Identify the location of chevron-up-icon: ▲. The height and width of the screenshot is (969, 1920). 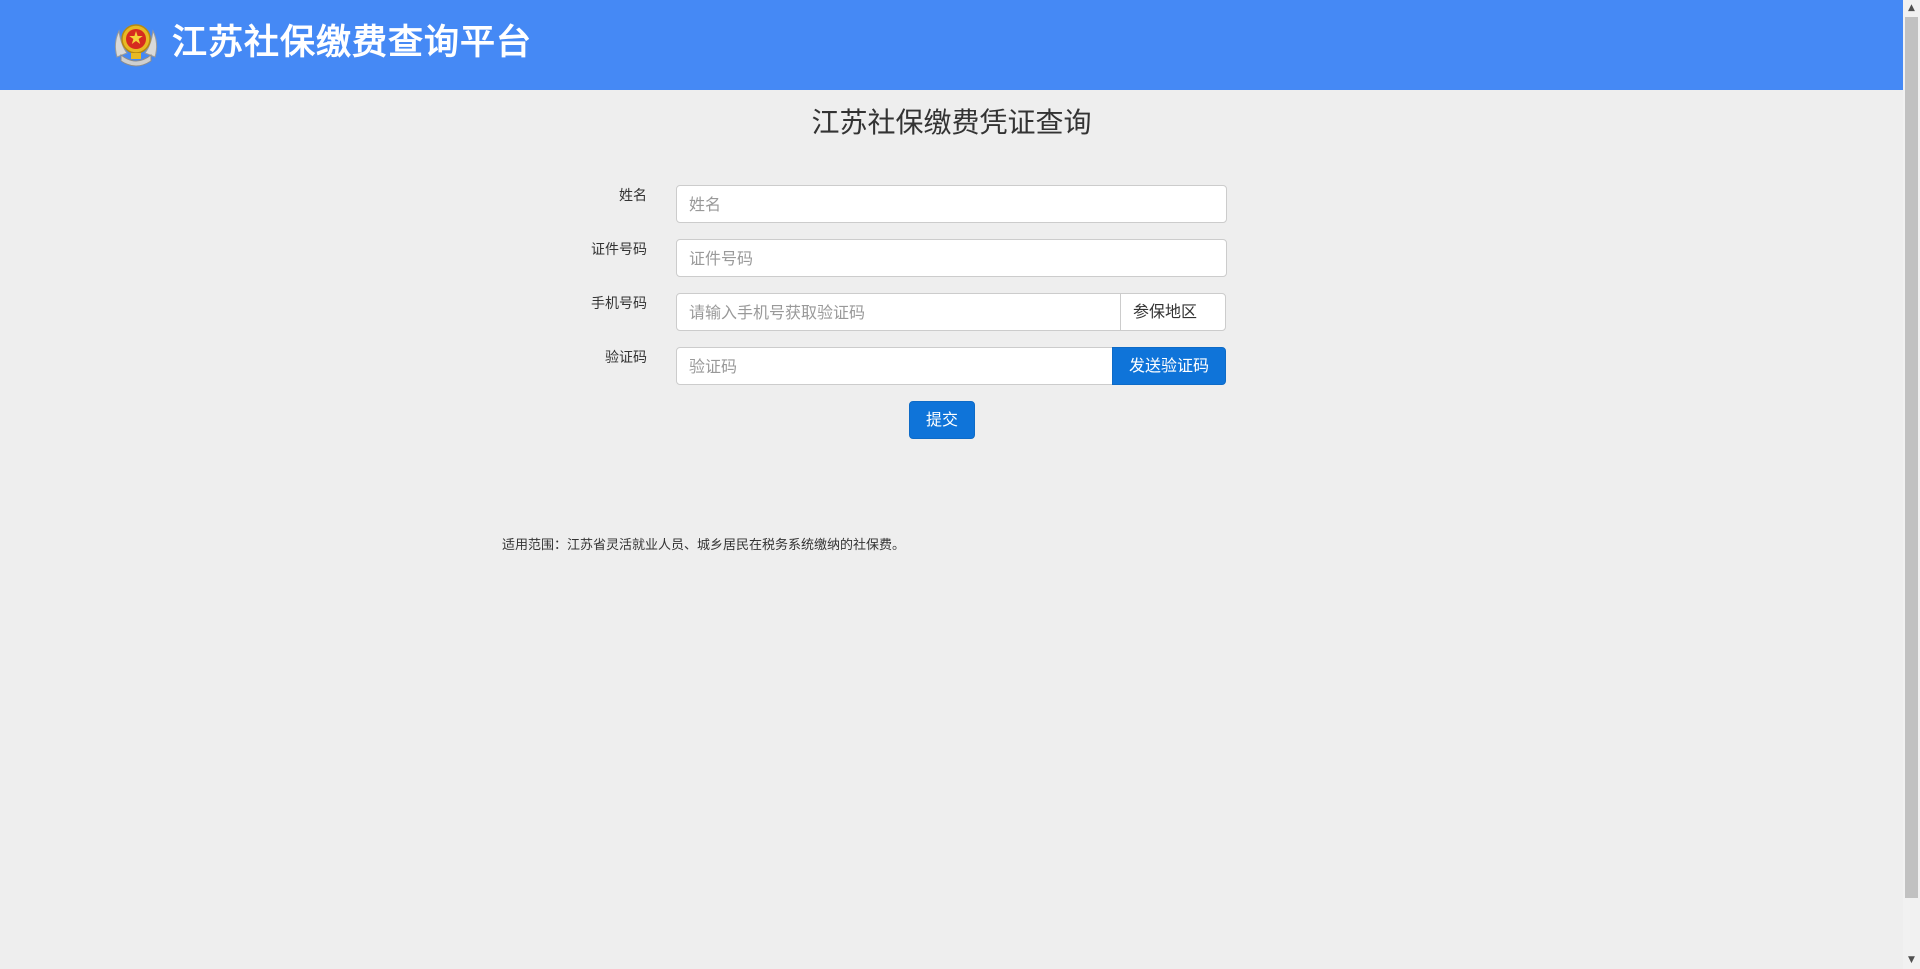
(1911, 8).